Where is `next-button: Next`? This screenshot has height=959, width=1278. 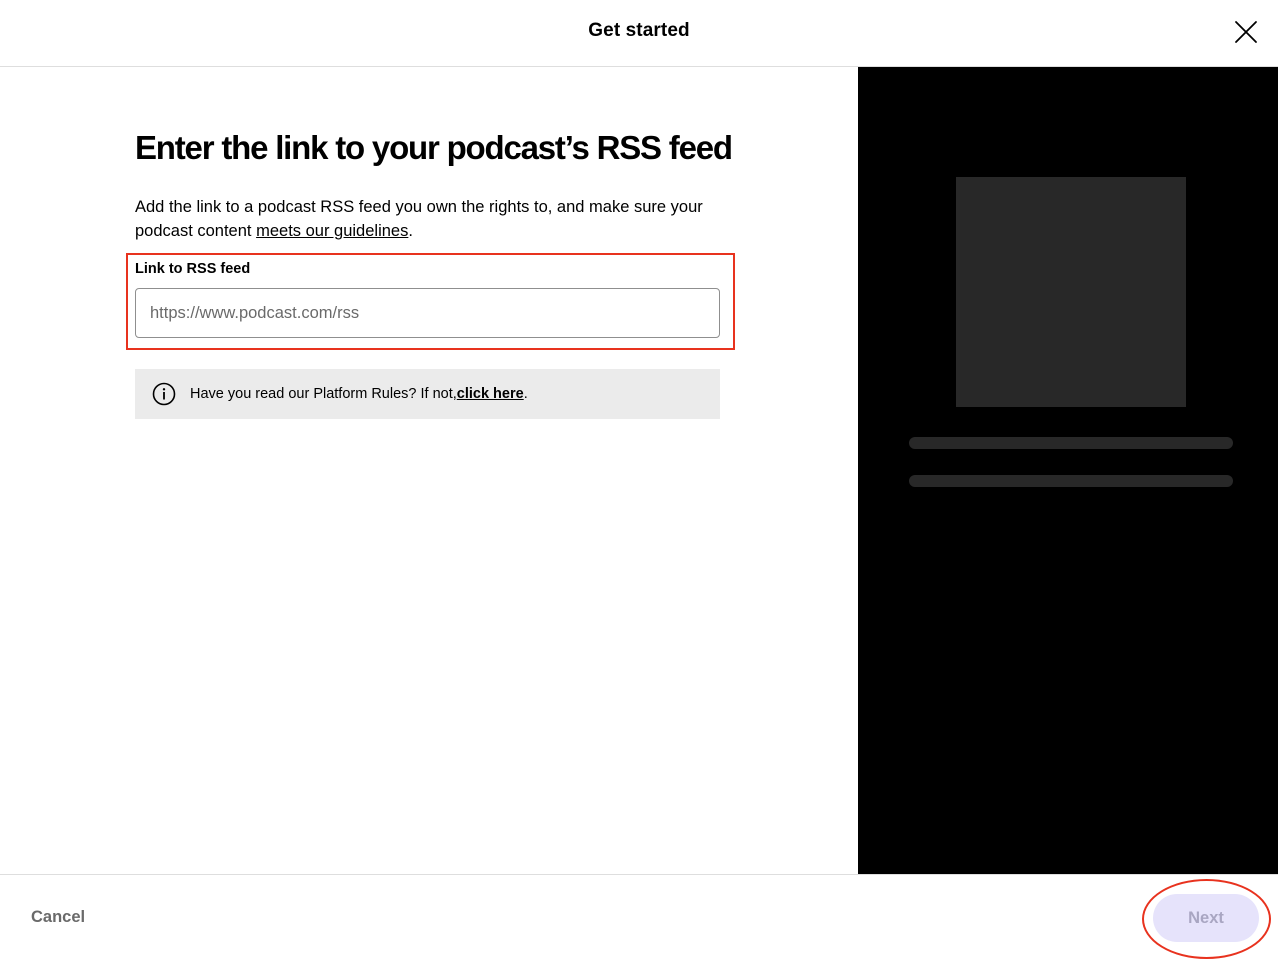
next-button: Next is located at coordinates (1206, 918).